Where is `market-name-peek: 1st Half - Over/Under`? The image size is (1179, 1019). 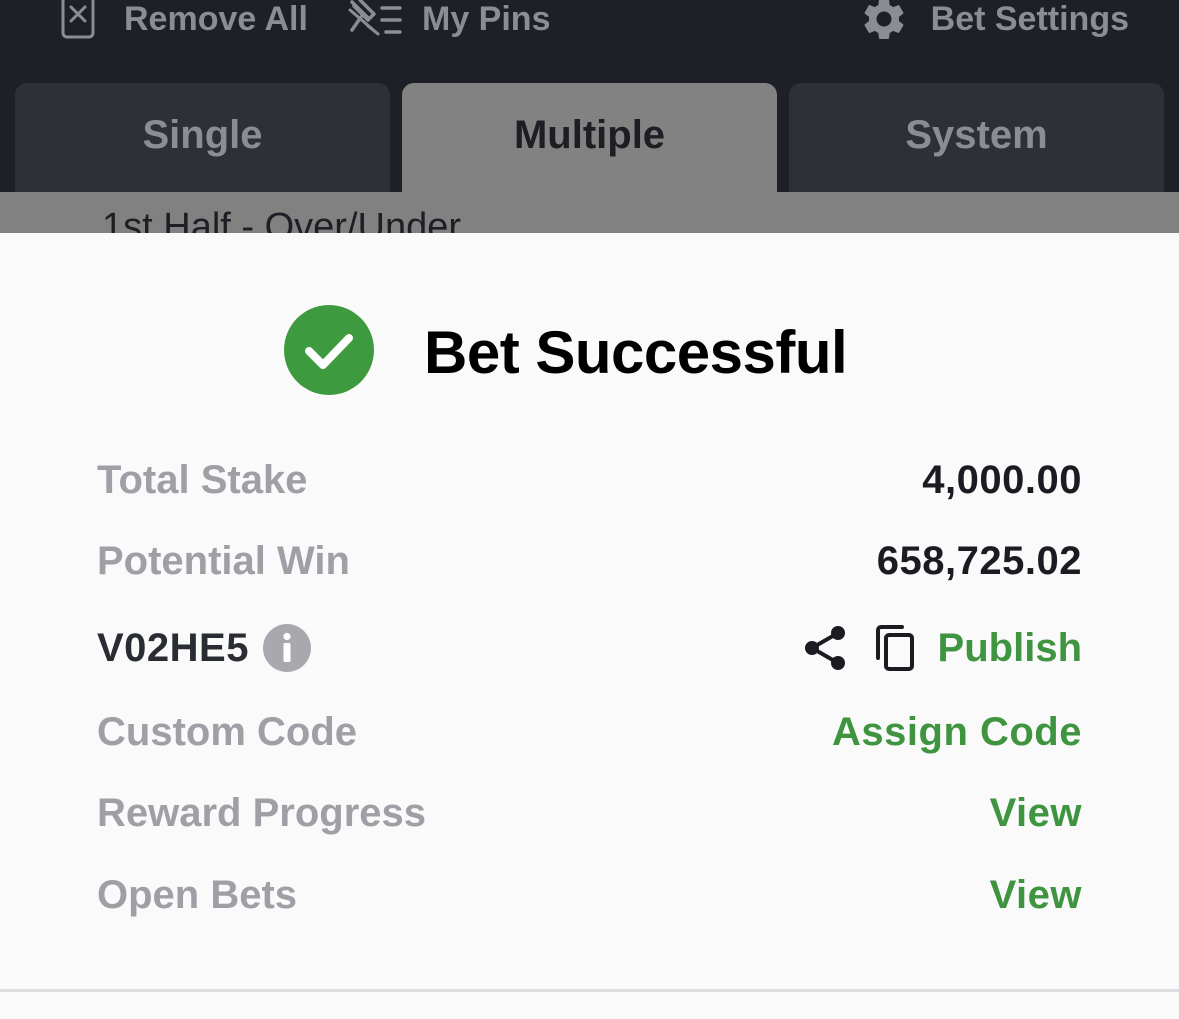
market-name-peek: 1st Half - Over/Under is located at coordinates (281, 219).